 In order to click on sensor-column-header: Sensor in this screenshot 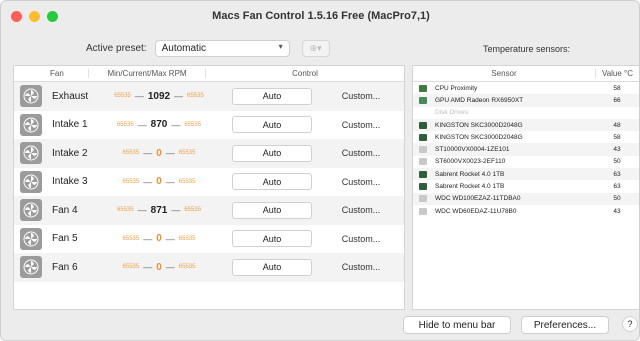, I will do `click(504, 73)`.